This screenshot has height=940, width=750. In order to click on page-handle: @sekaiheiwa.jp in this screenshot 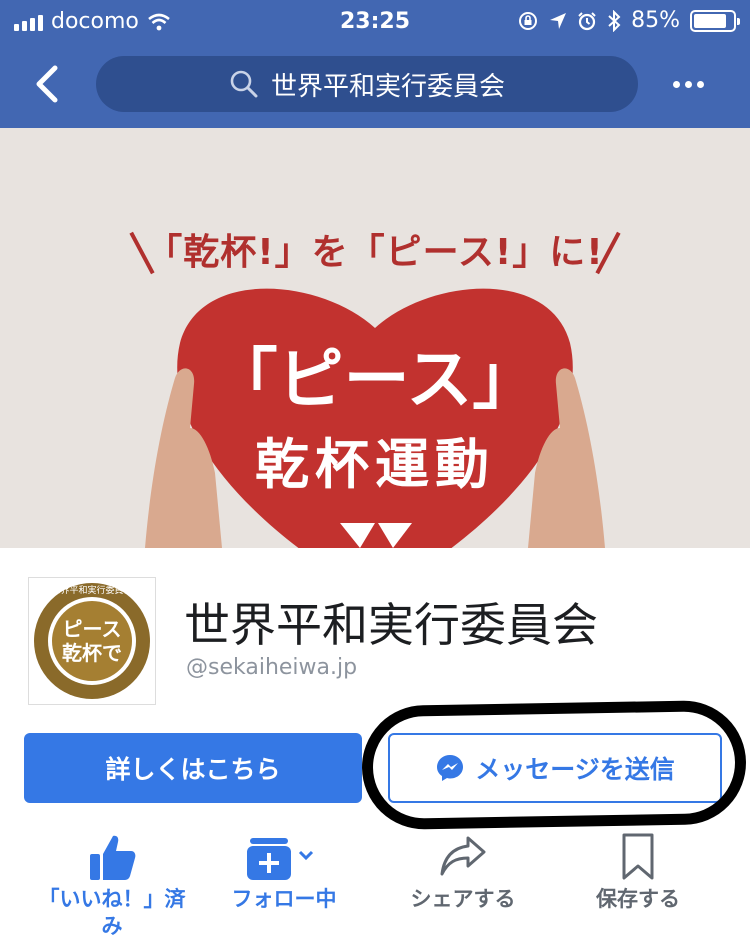, I will do `click(272, 667)`.